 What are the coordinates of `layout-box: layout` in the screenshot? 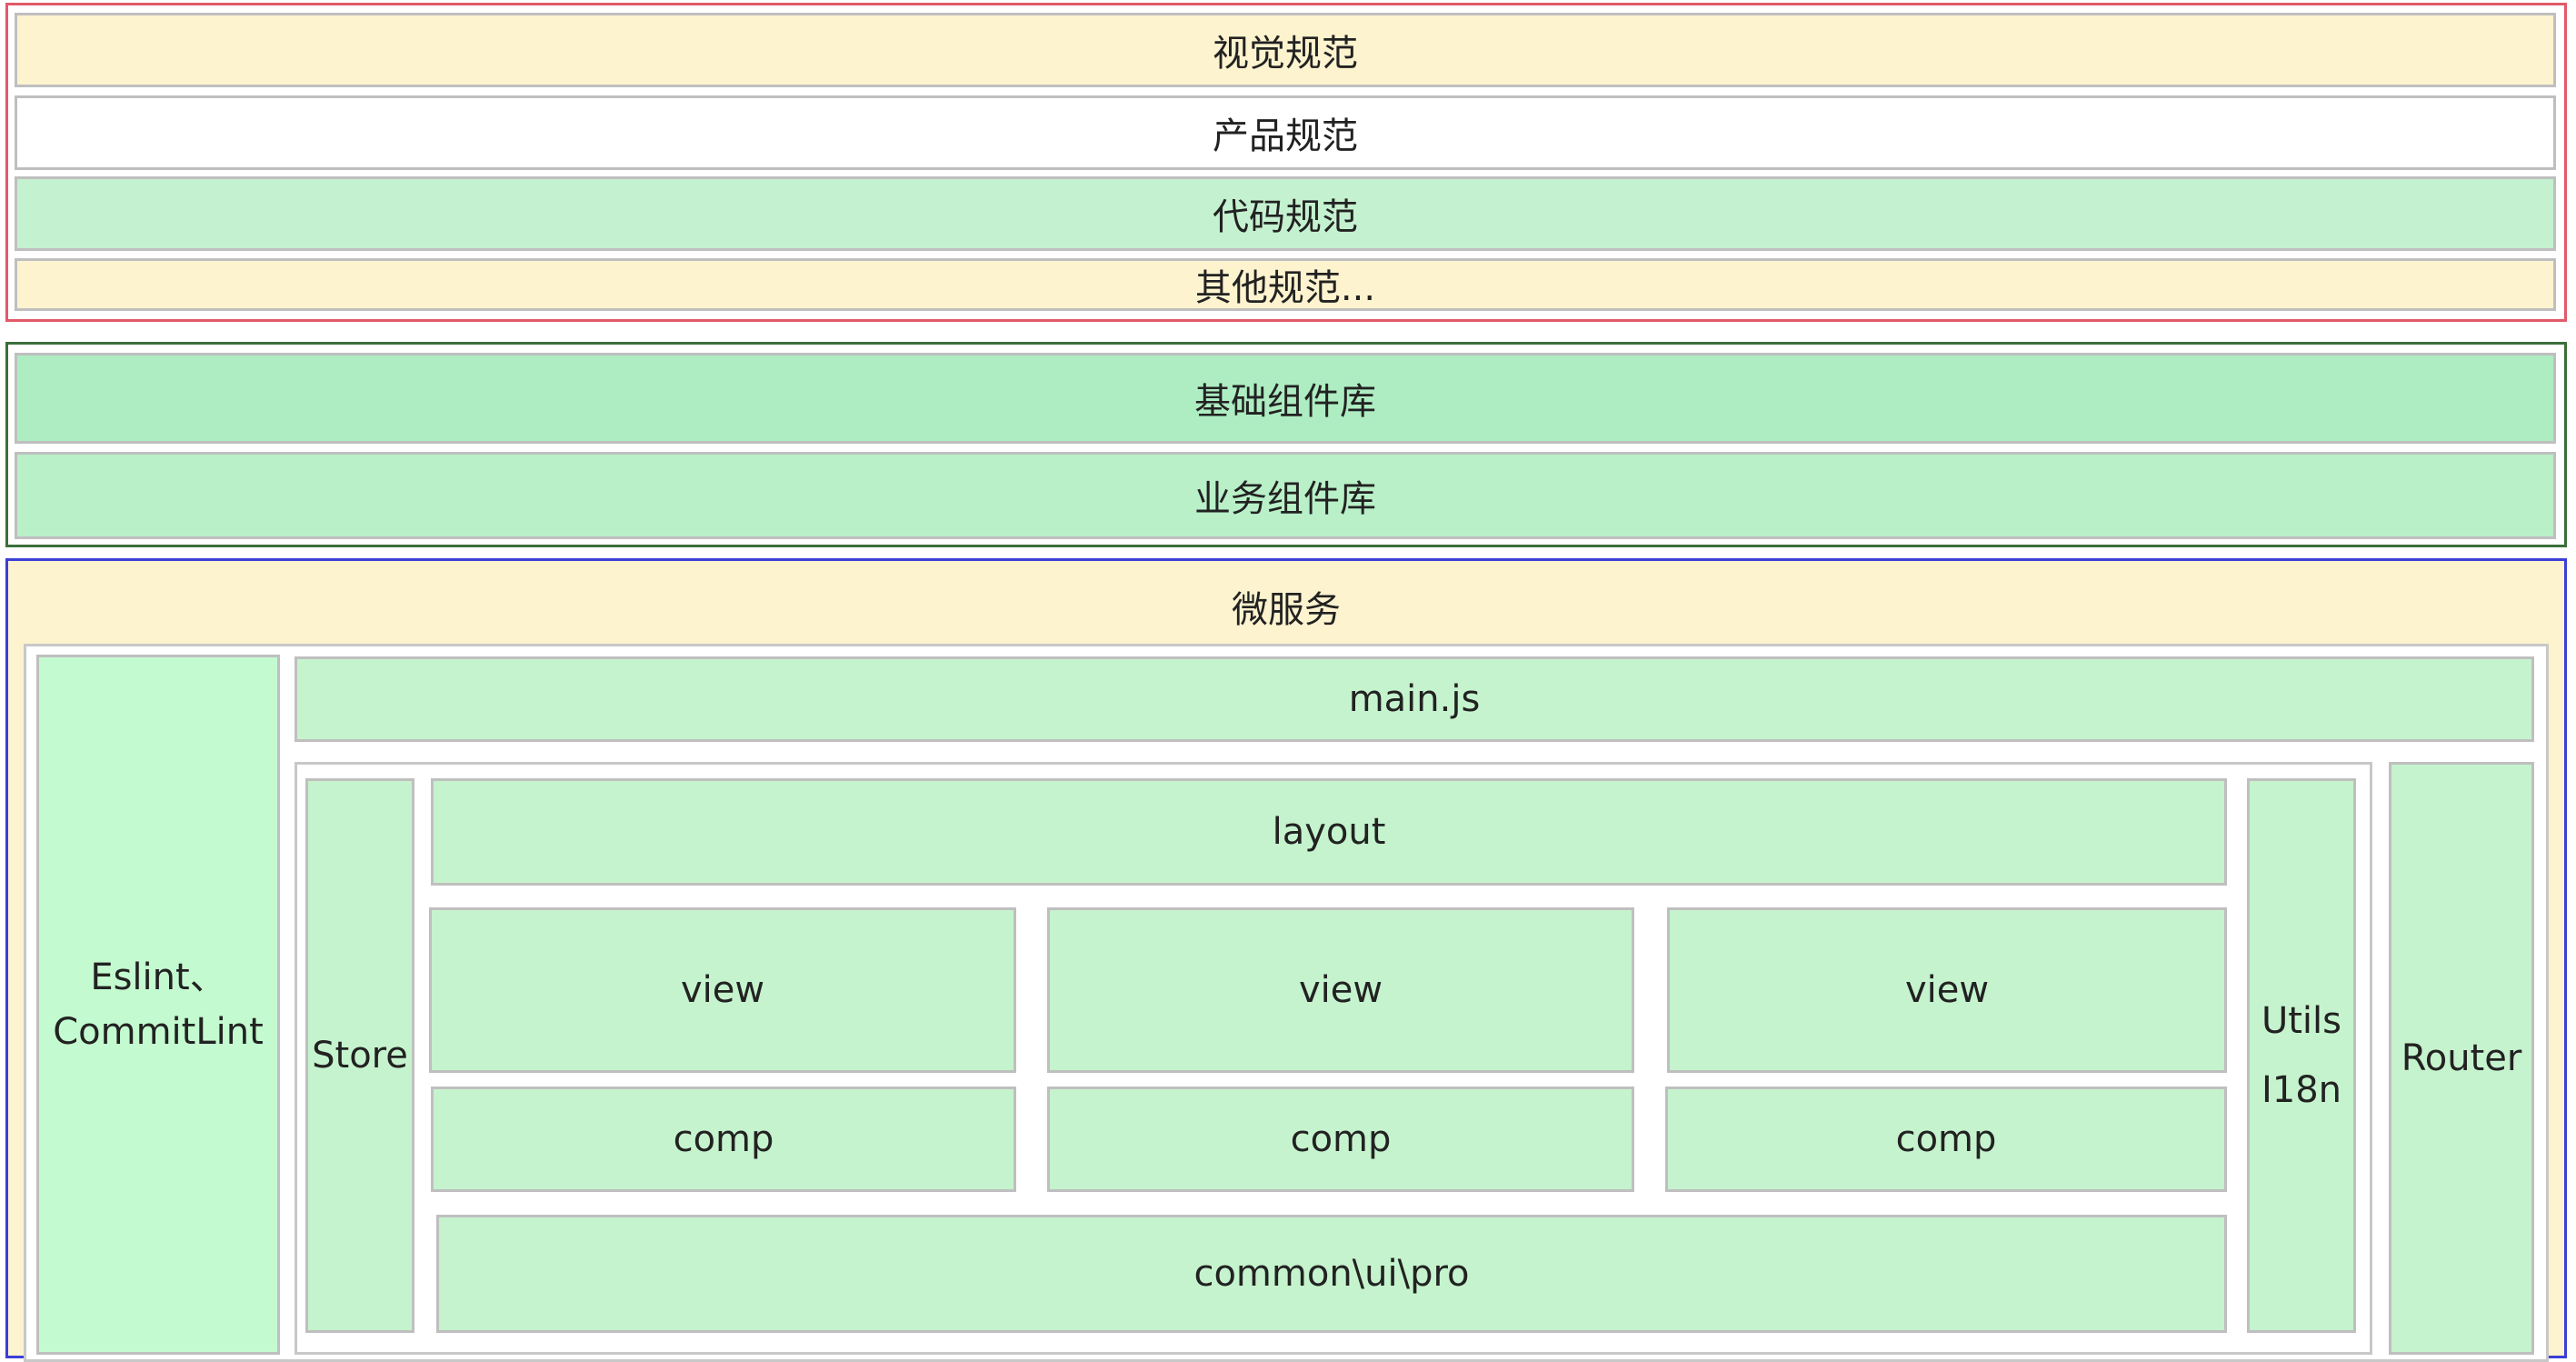 It's located at (1329, 832).